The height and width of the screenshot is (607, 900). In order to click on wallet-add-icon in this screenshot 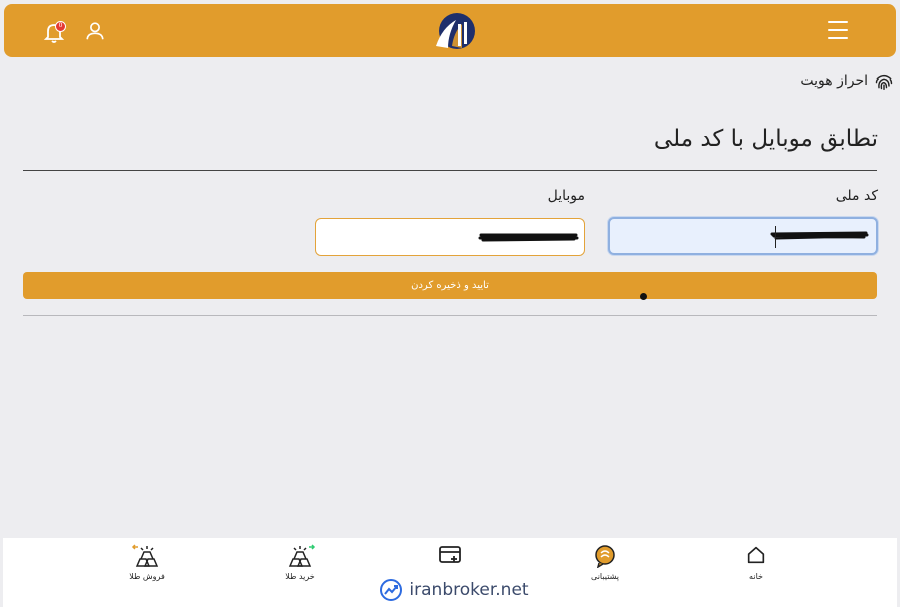, I will do `click(450, 554)`.